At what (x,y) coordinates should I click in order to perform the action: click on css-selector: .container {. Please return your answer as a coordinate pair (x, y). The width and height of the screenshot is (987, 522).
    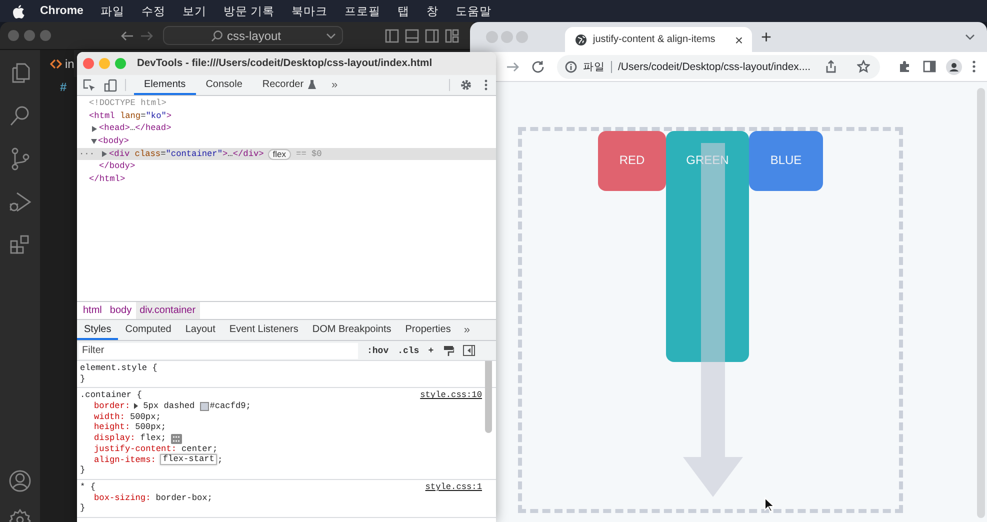
    Looking at the image, I should click on (111, 396).